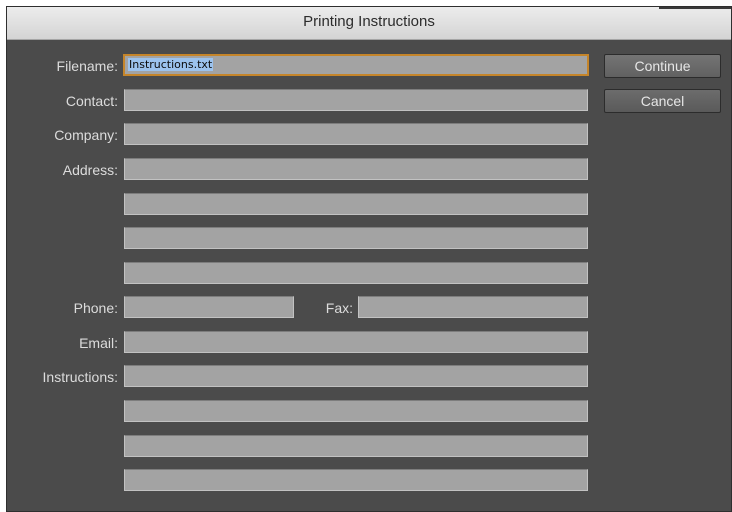  Describe the element at coordinates (356, 342) in the screenshot. I see `email-field` at that location.